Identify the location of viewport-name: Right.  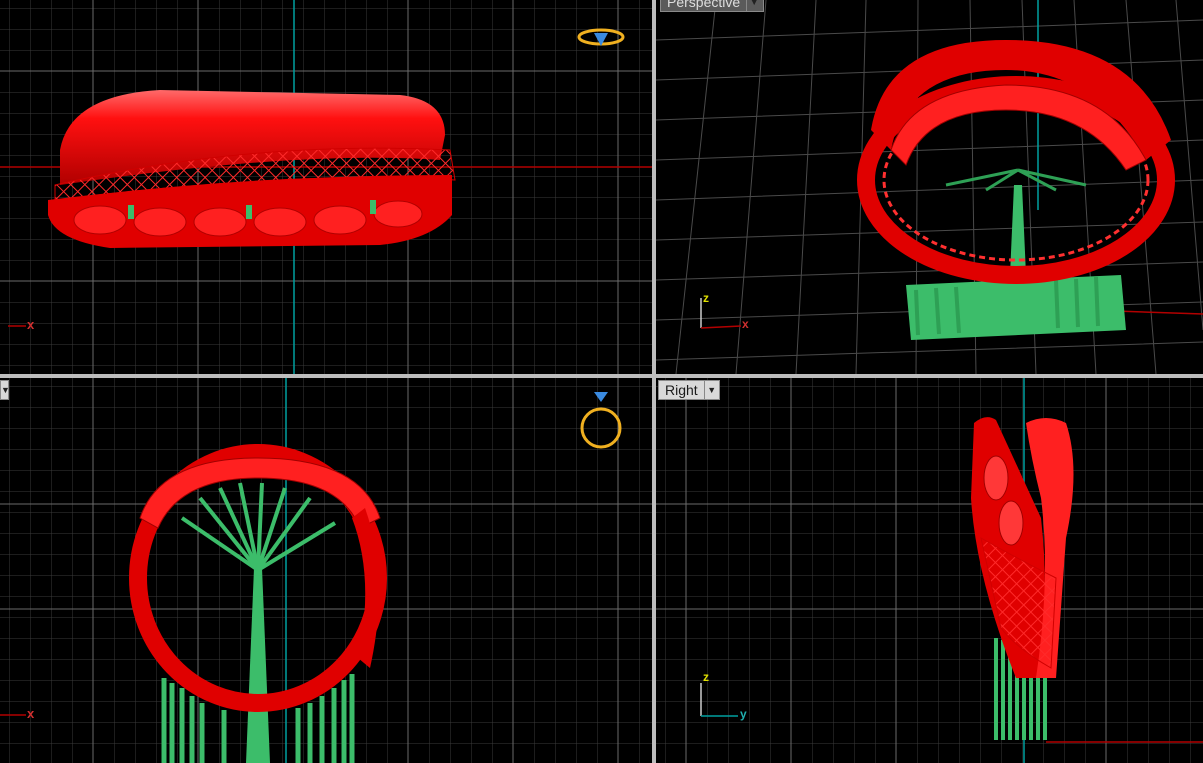
(681, 390).